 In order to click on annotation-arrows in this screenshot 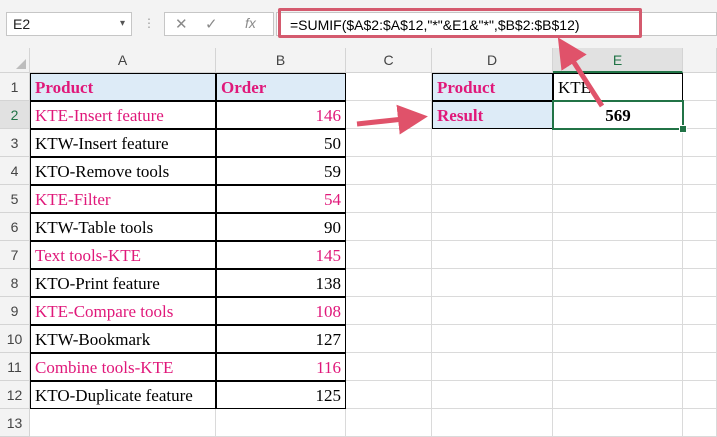, I will do `click(480, 86)`.